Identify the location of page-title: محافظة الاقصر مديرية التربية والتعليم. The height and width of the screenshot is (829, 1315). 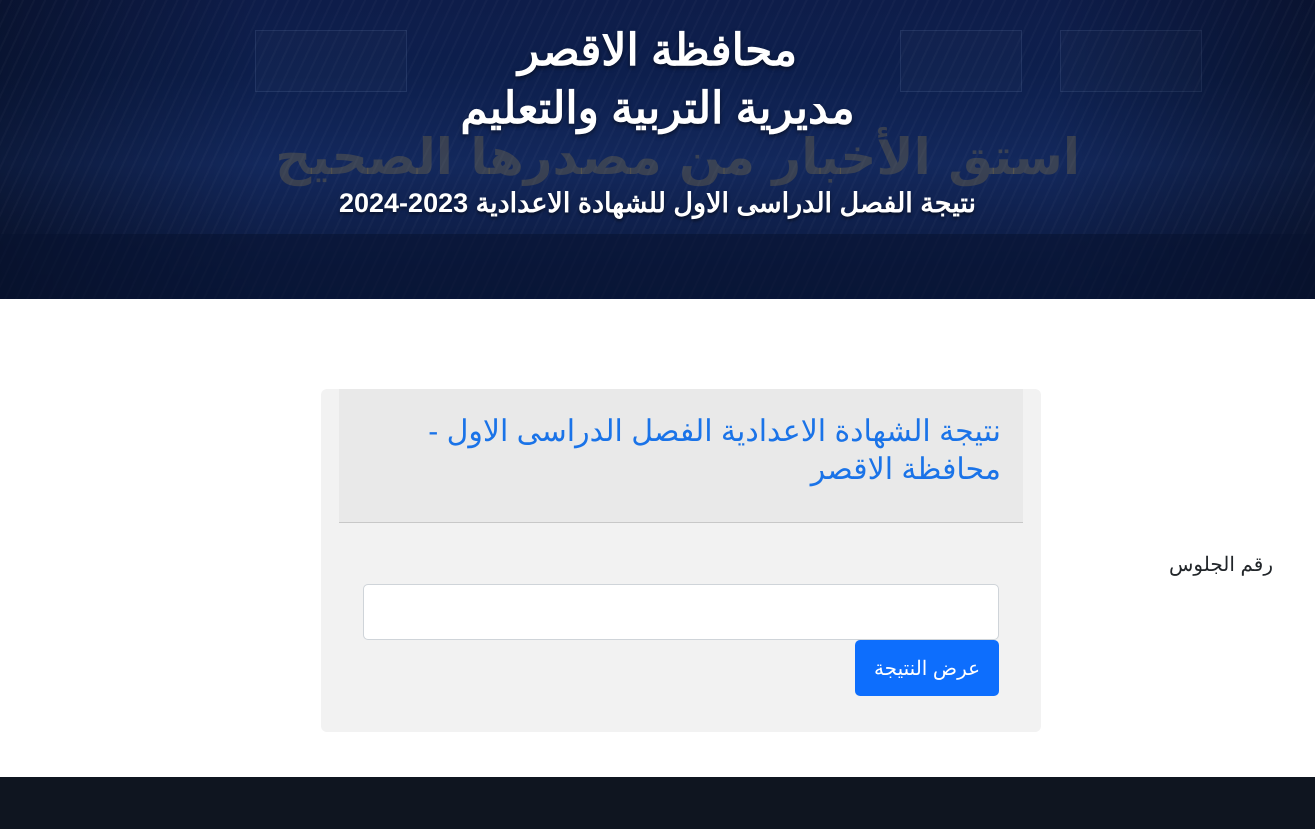
(657, 80).